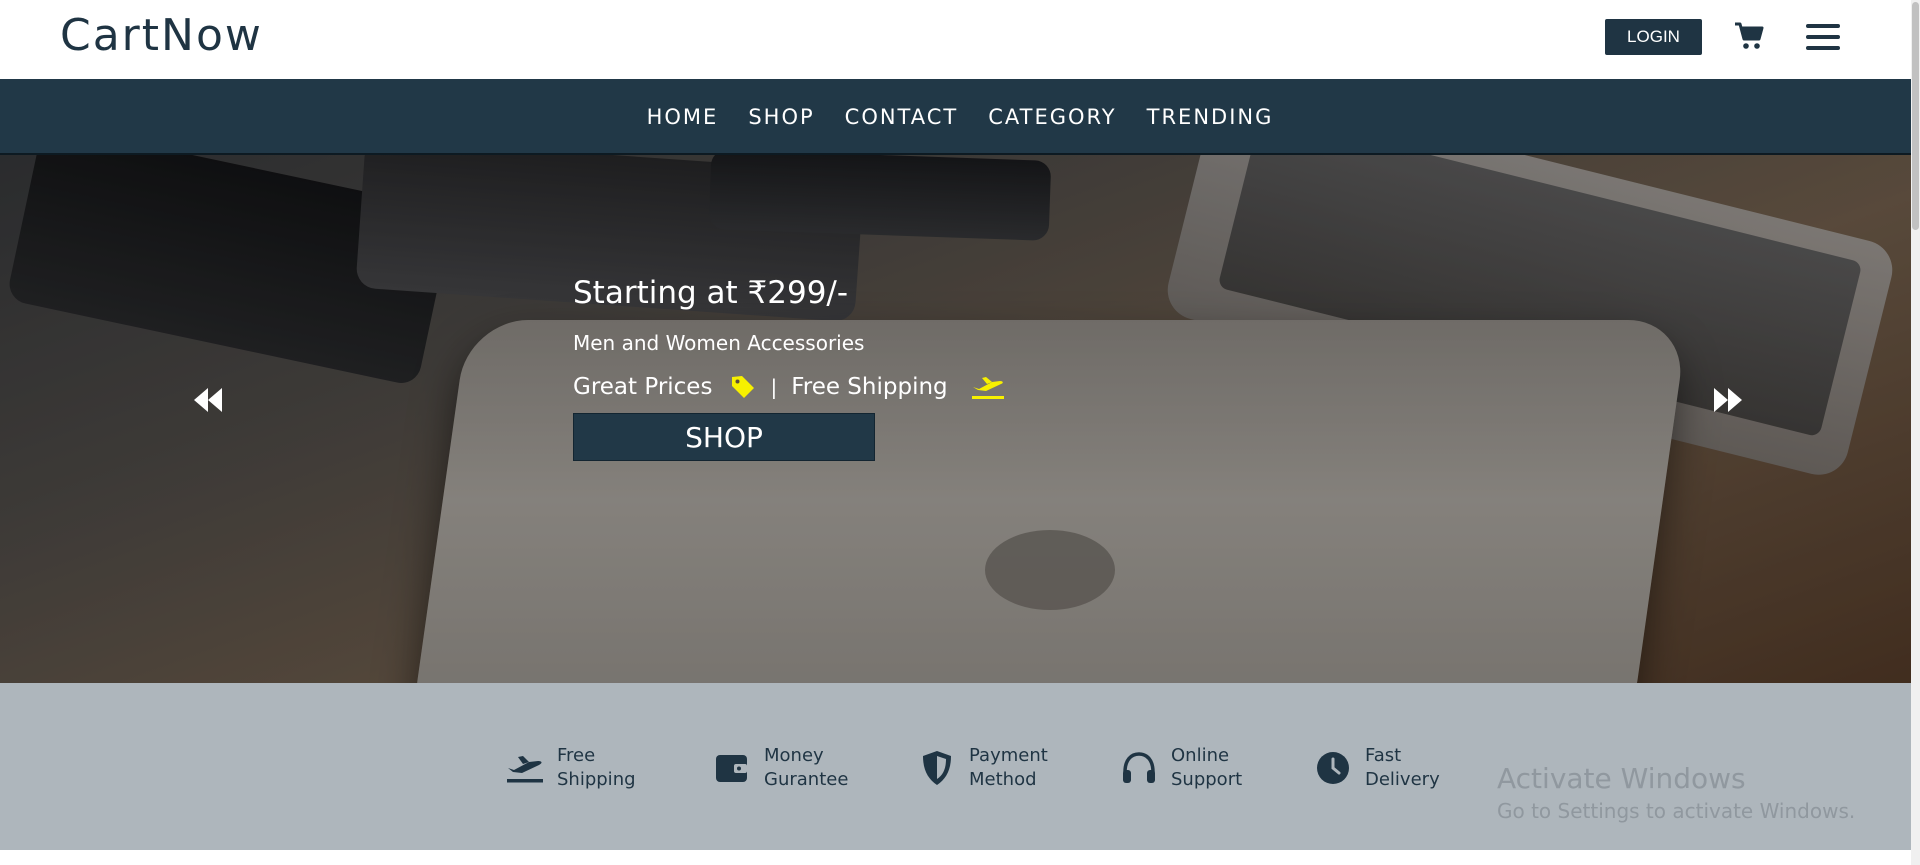 The image size is (1920, 865). Describe the element at coordinates (719, 343) in the screenshot. I see `hero-subtitle: Men and Women Accessories` at that location.